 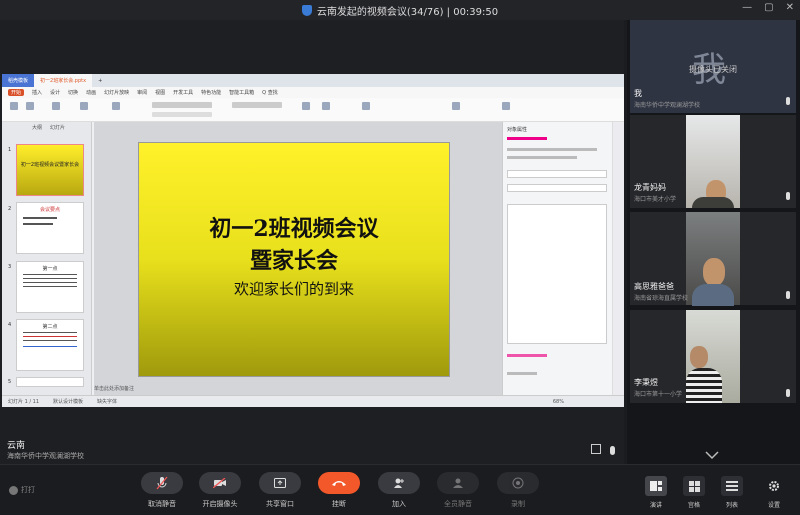 What do you see at coordinates (557, 274) in the screenshot?
I see `panel-textarea` at bounding box center [557, 274].